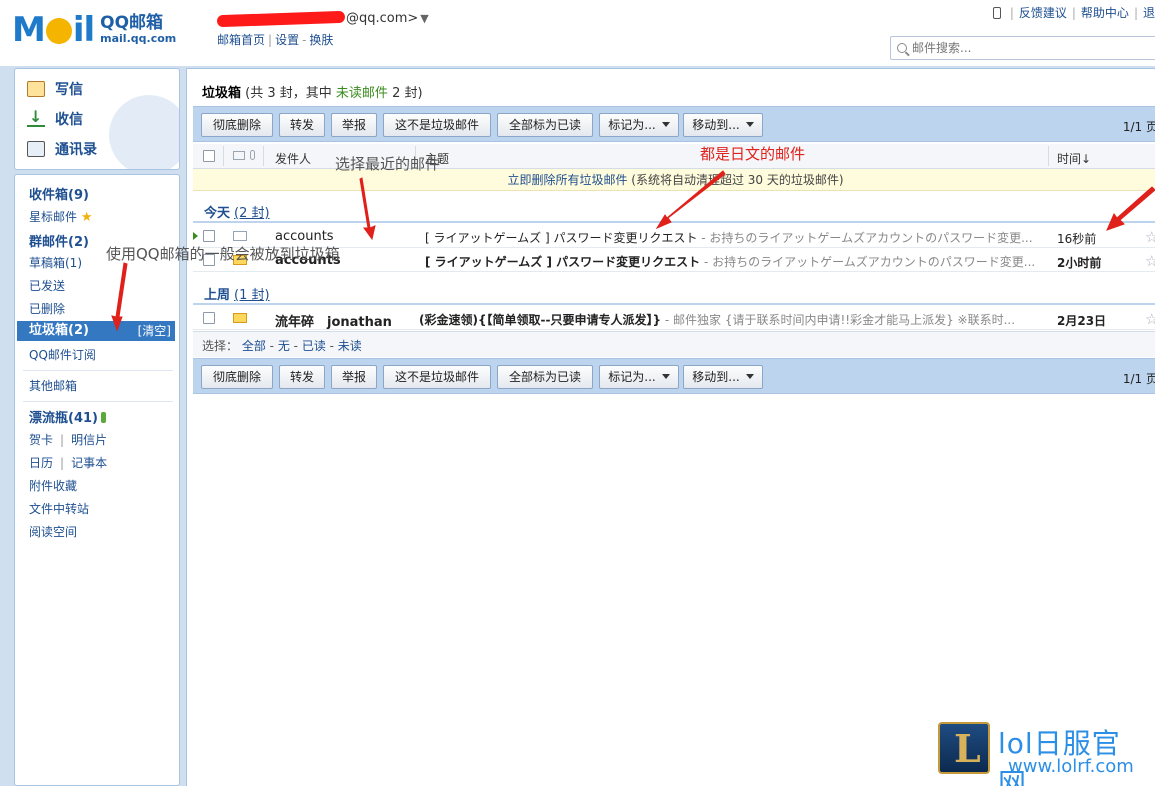 The height and width of the screenshot is (786, 1155). I want to click on chevron-down-icon: ▼, so click(424, 18).